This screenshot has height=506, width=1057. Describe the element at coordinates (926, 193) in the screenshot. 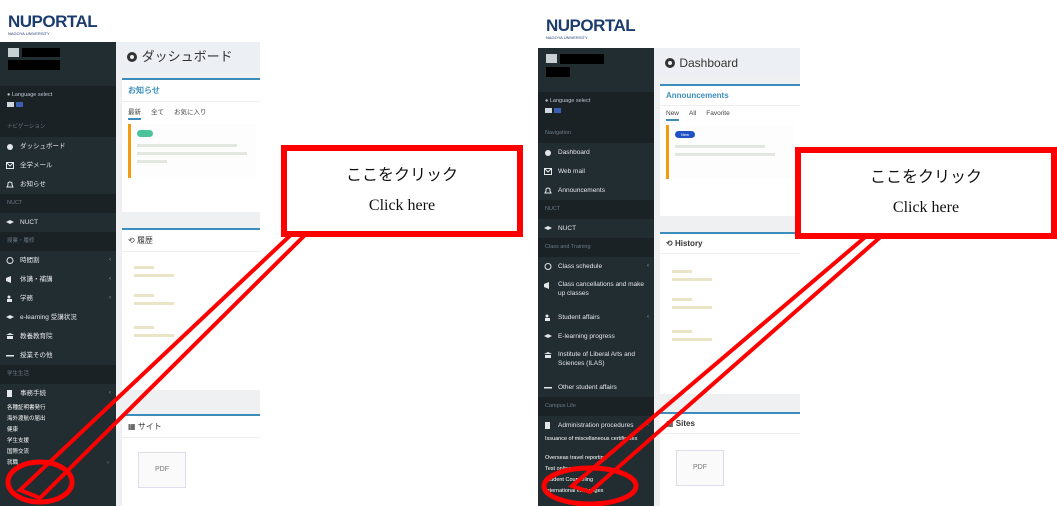

I see `callout-text-right: ここをクリック Click here` at that location.